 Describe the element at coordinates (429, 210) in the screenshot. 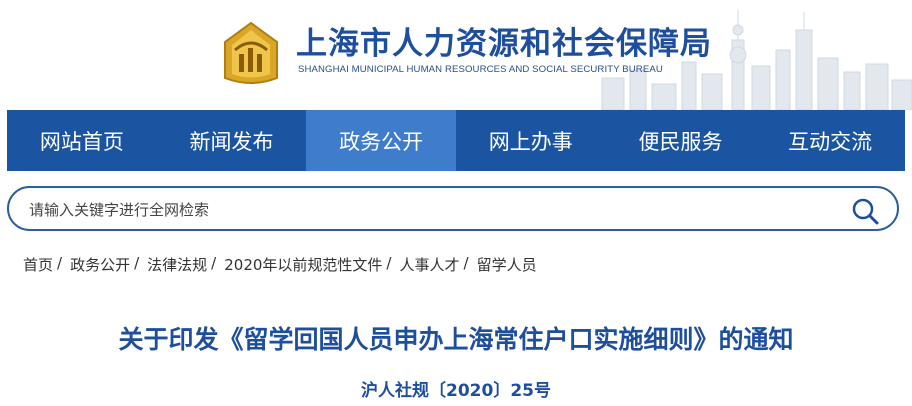

I see `search-input` at that location.